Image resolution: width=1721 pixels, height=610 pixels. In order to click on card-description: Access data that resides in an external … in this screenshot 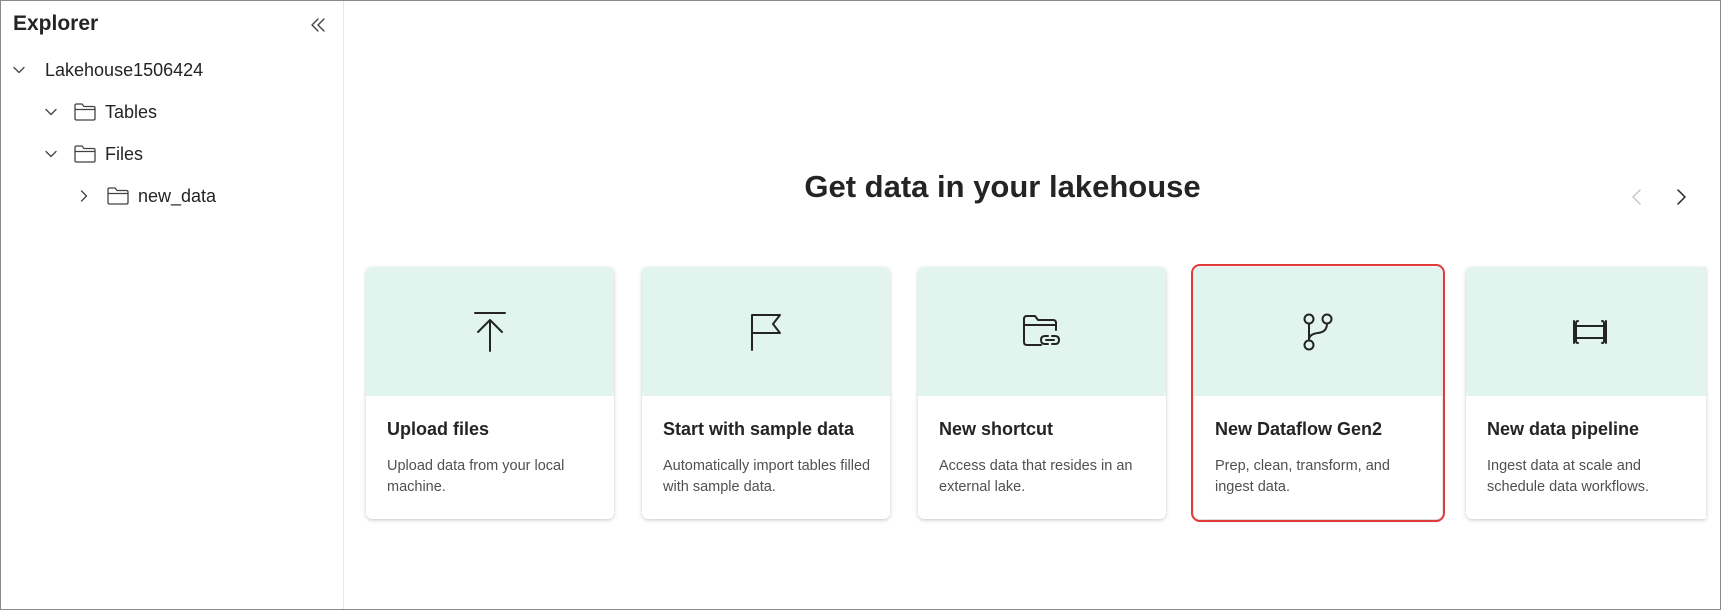, I will do `click(1036, 476)`.